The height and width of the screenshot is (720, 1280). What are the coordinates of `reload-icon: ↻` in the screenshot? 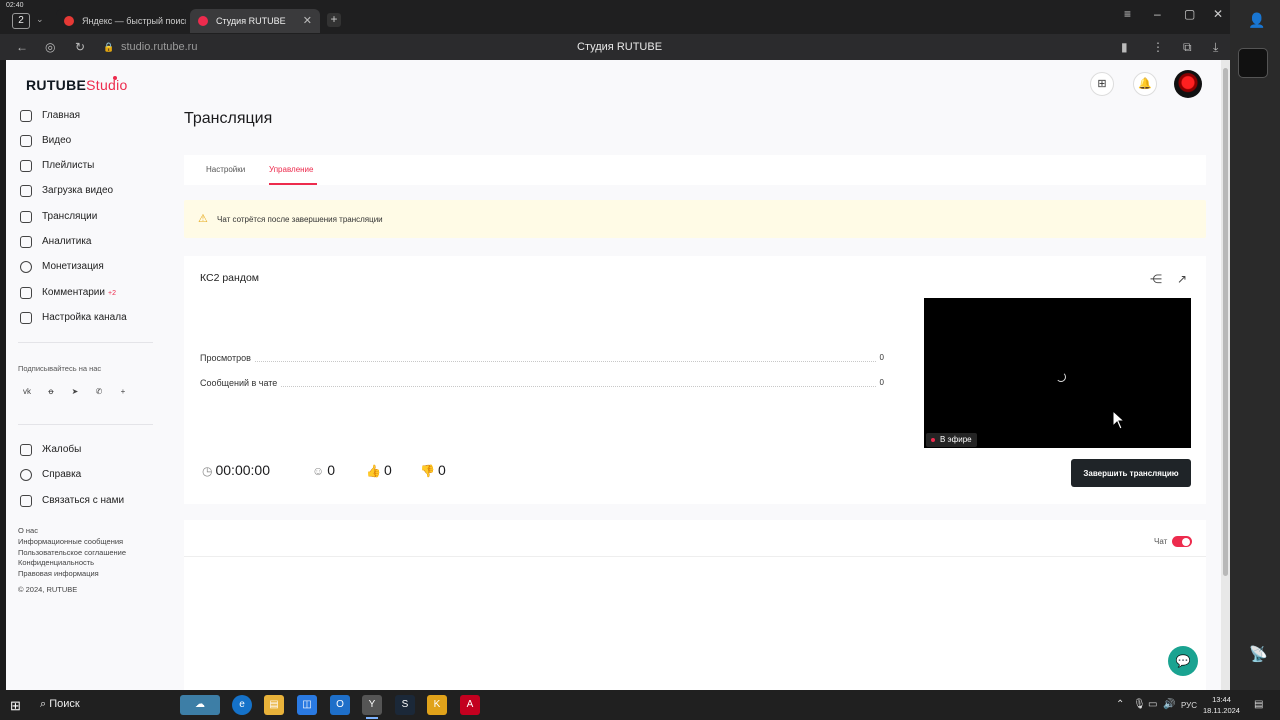 It's located at (80, 47).